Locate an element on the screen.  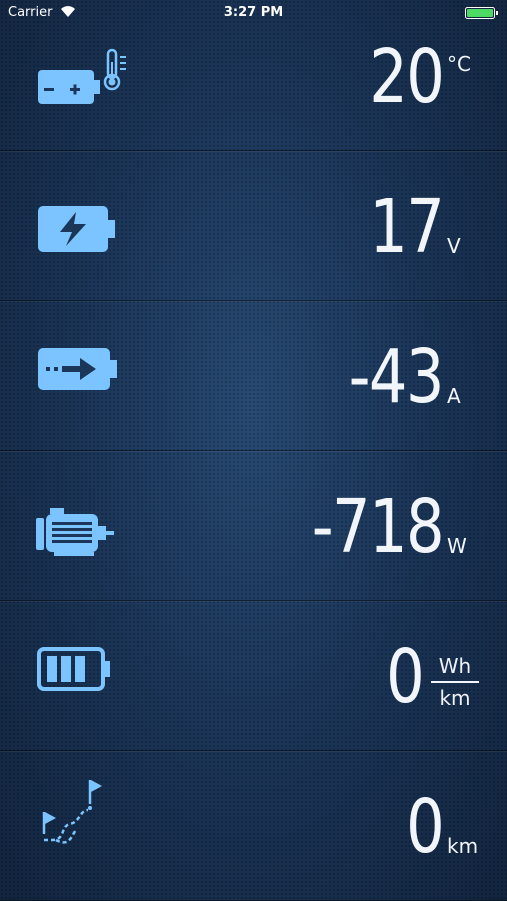
power-reading: -718 W is located at coordinates (382, 527).